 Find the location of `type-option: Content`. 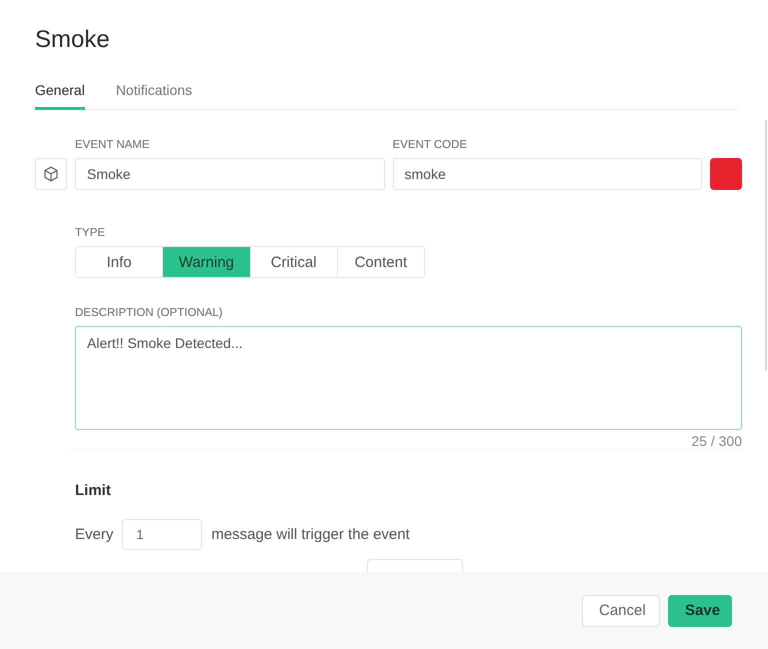

type-option: Content is located at coordinates (380, 262).